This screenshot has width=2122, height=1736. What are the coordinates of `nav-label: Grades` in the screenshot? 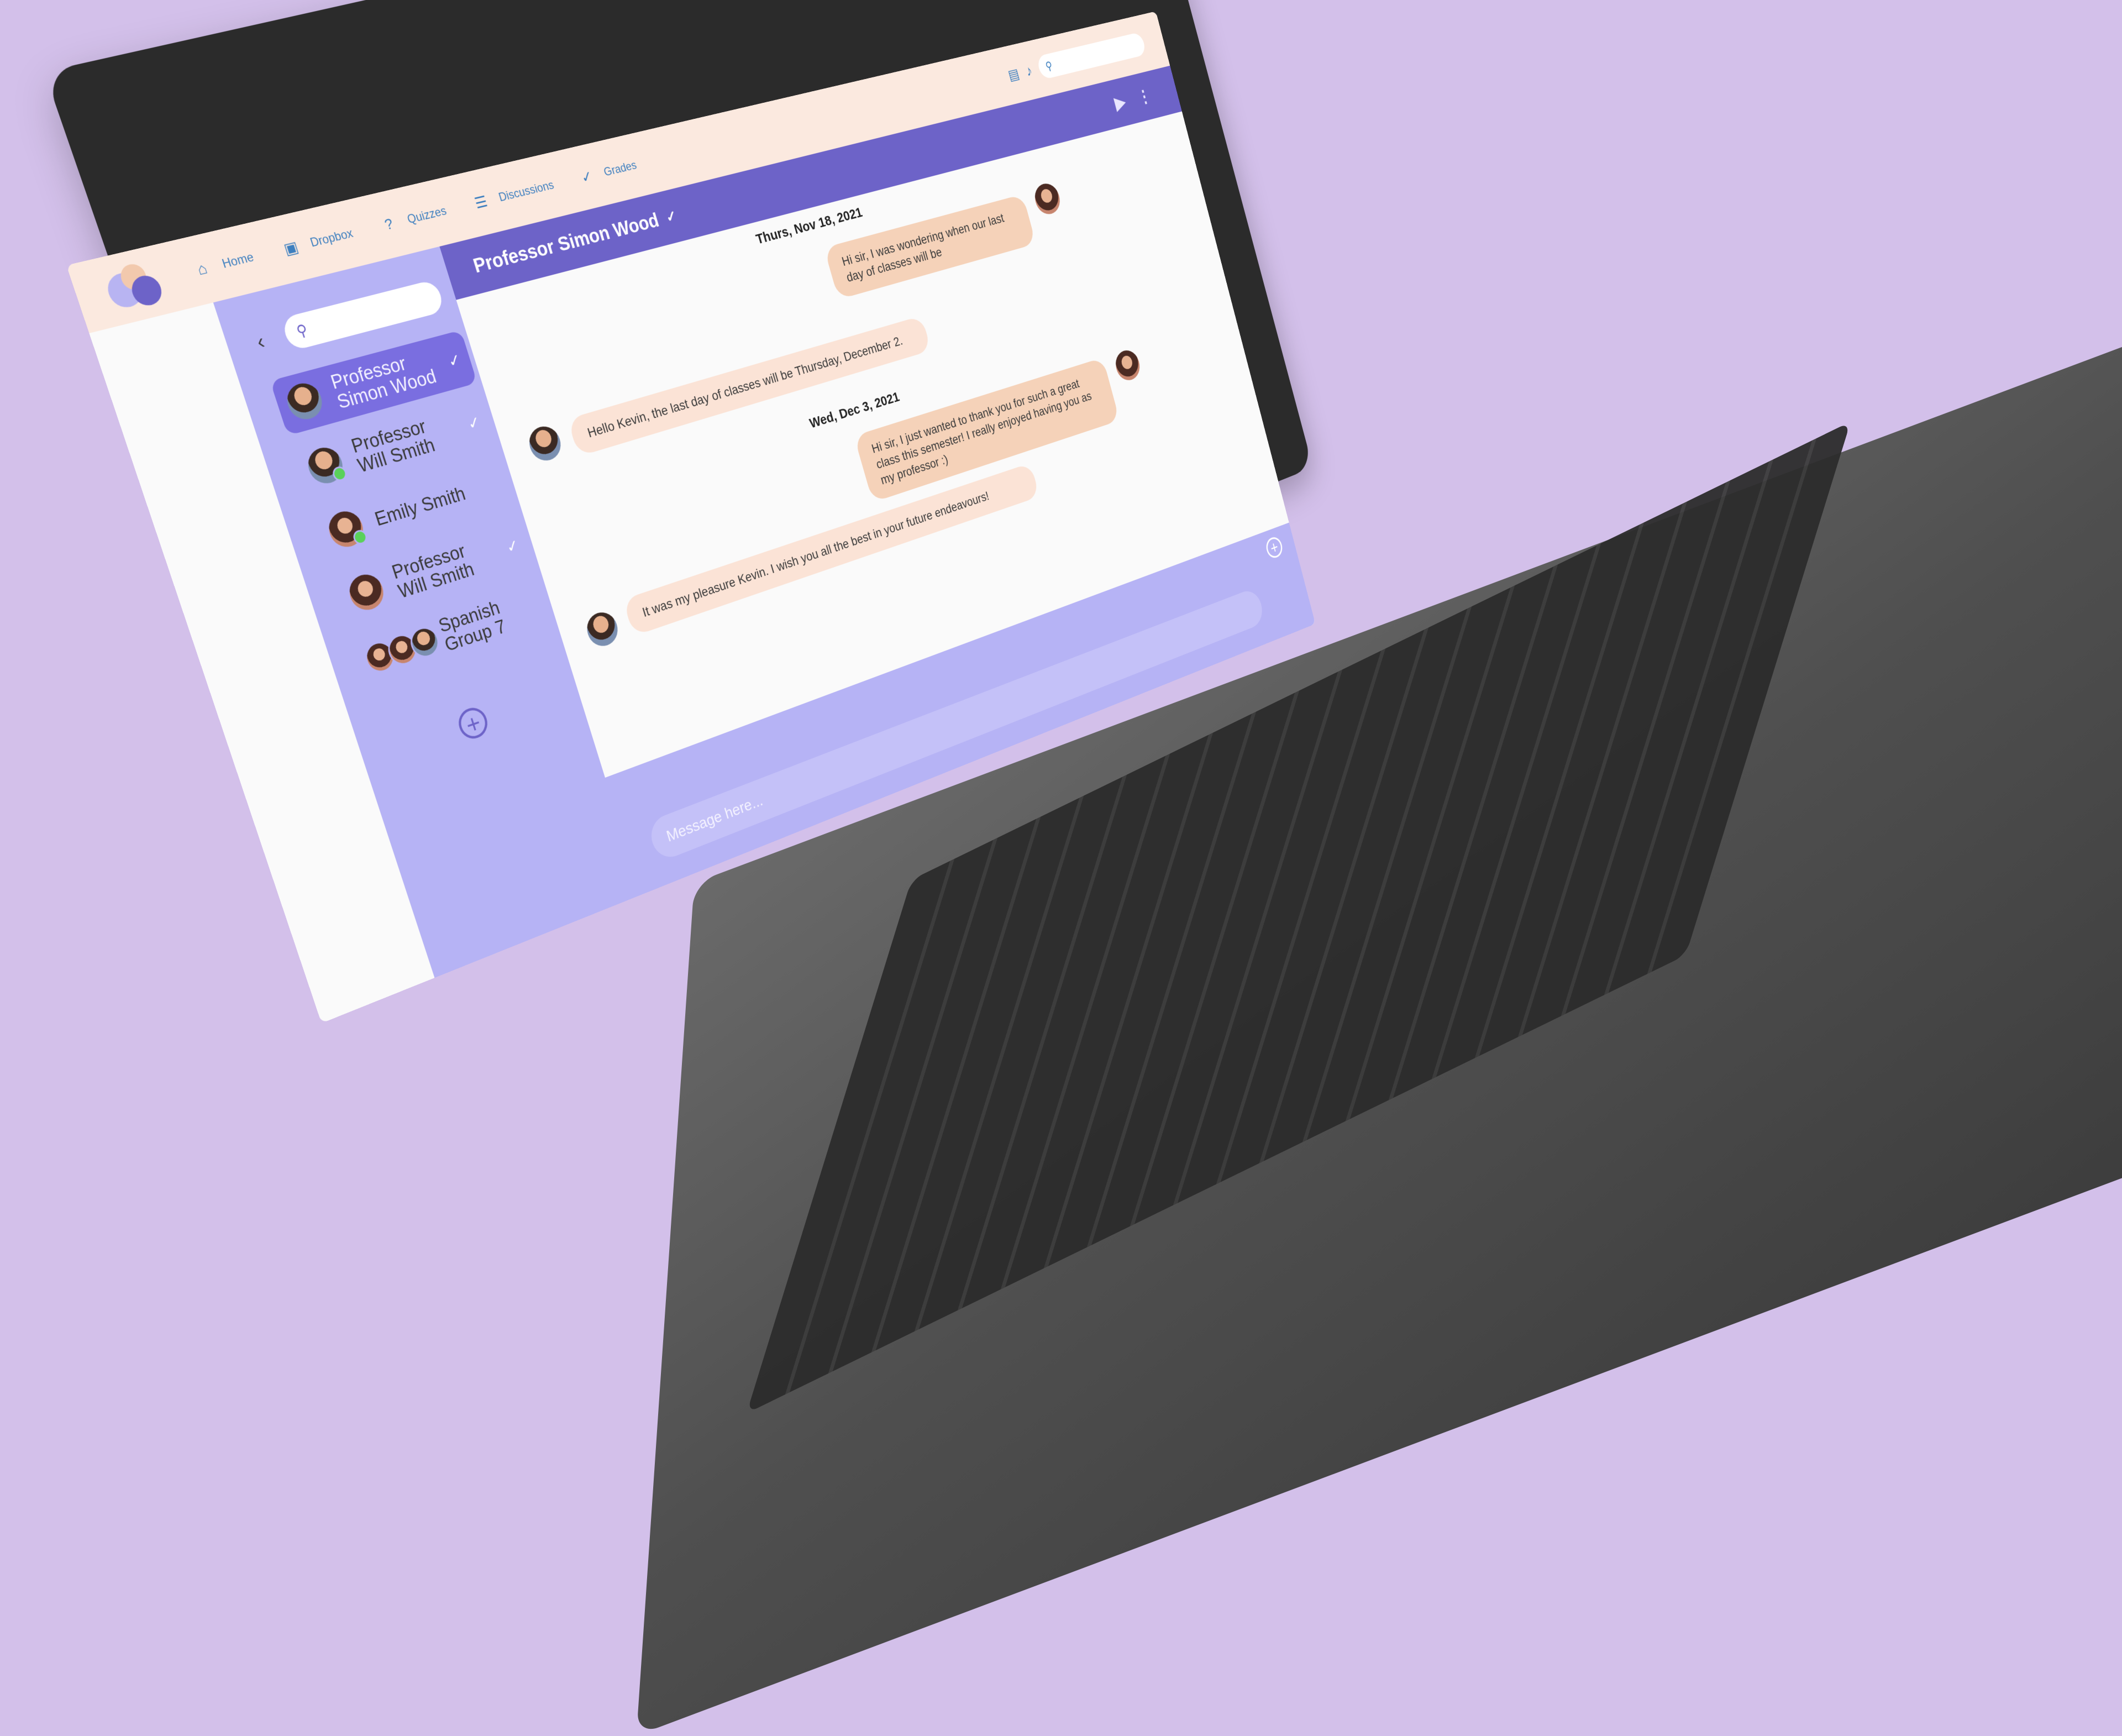 It's located at (620, 169).